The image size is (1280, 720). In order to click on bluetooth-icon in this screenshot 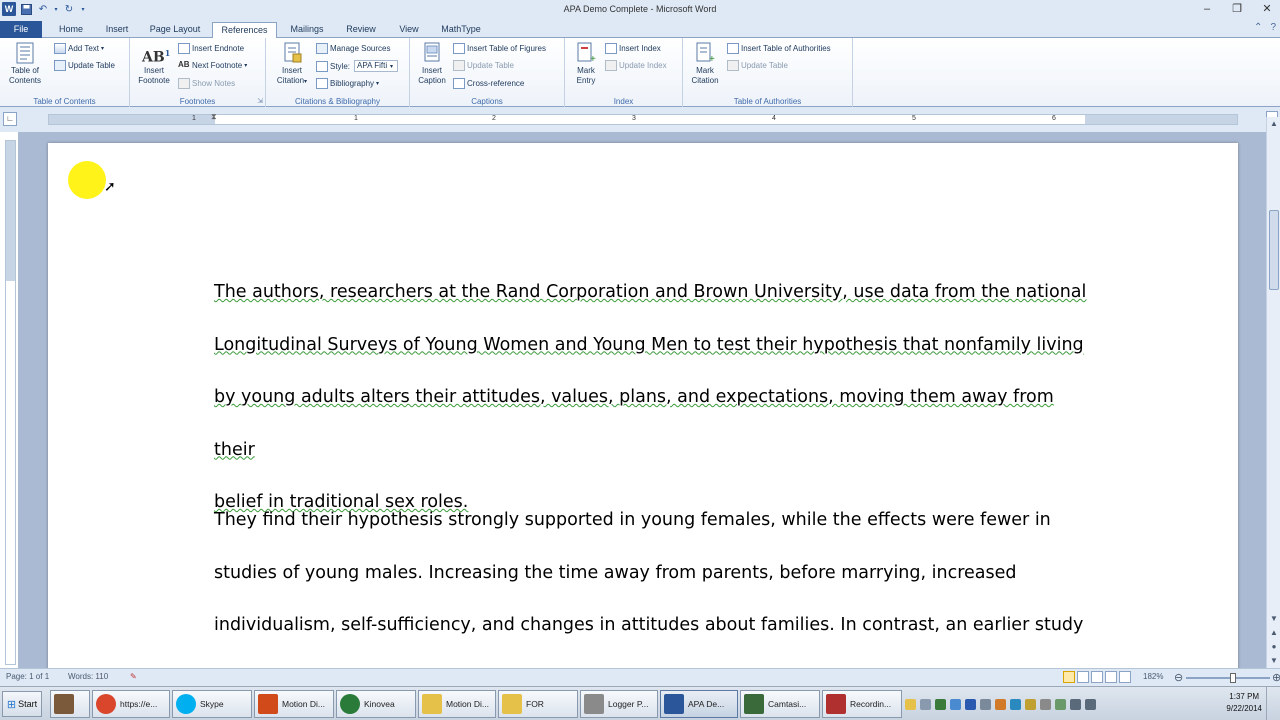, I will do `click(970, 704)`.